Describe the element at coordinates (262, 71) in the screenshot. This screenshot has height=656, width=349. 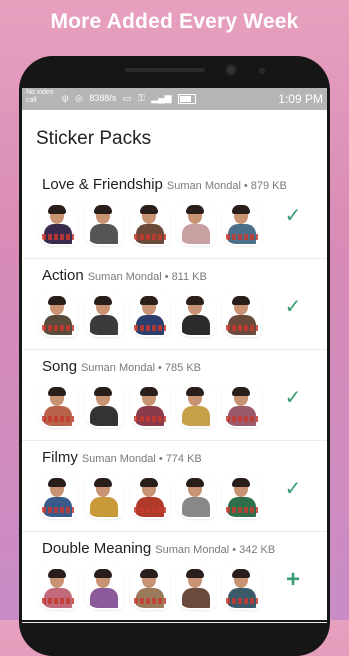
I see `sensor-icon` at that location.